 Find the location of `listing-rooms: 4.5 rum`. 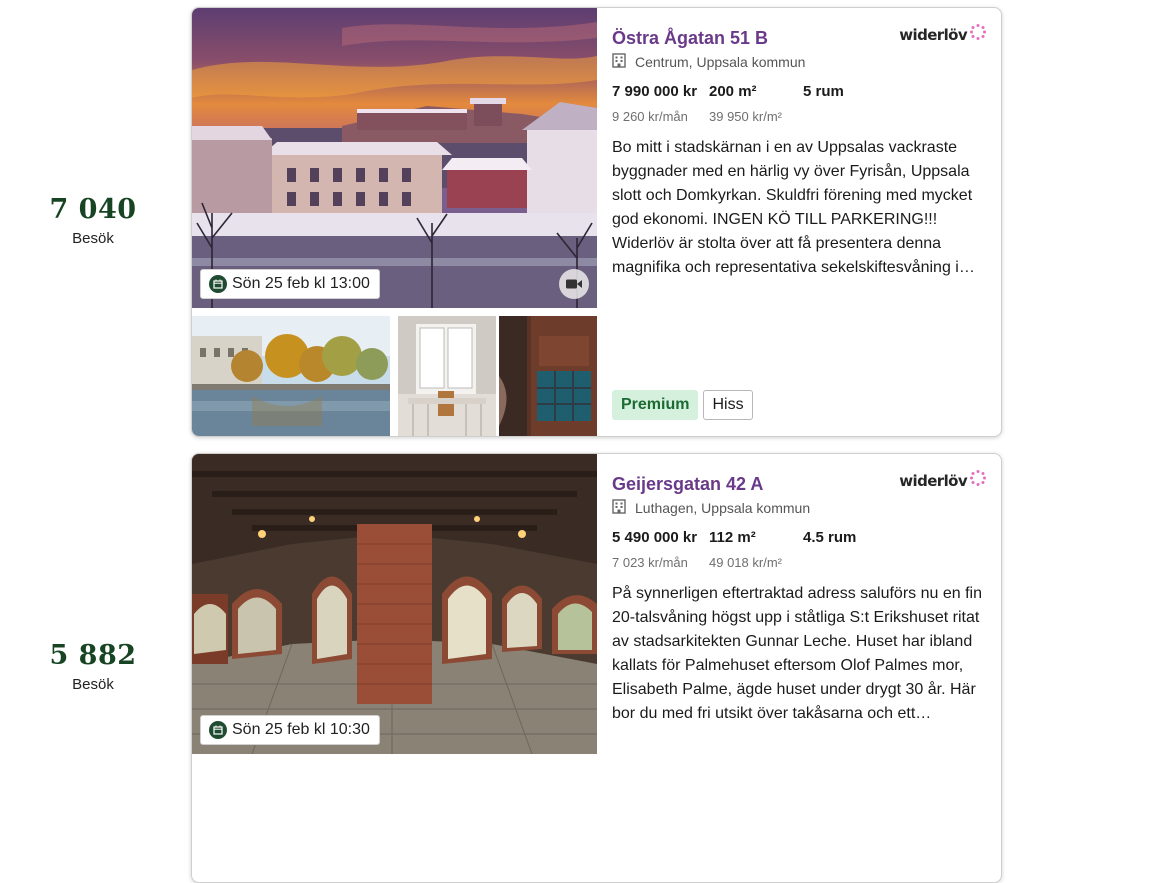

listing-rooms: 4.5 rum is located at coordinates (830, 537).